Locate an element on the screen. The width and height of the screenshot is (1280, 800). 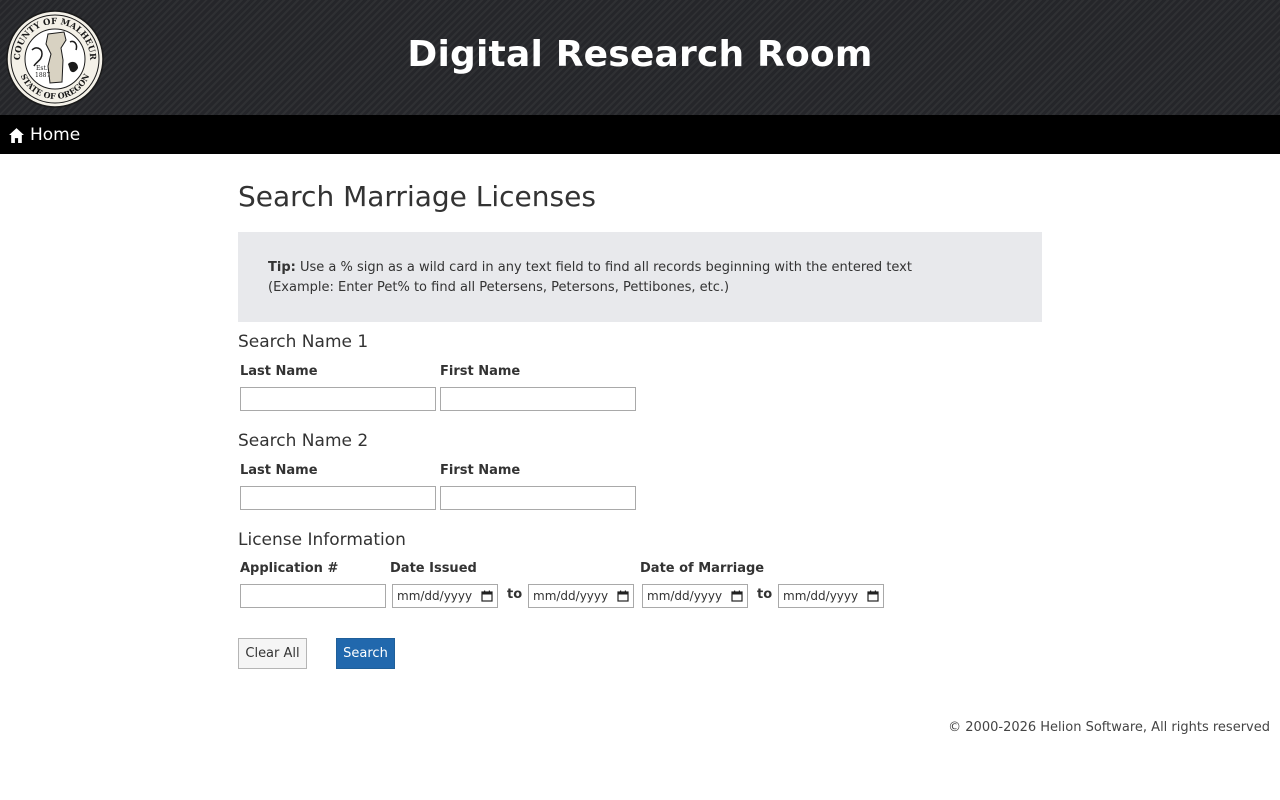
name2-first-name-label: First Name is located at coordinates (480, 470).